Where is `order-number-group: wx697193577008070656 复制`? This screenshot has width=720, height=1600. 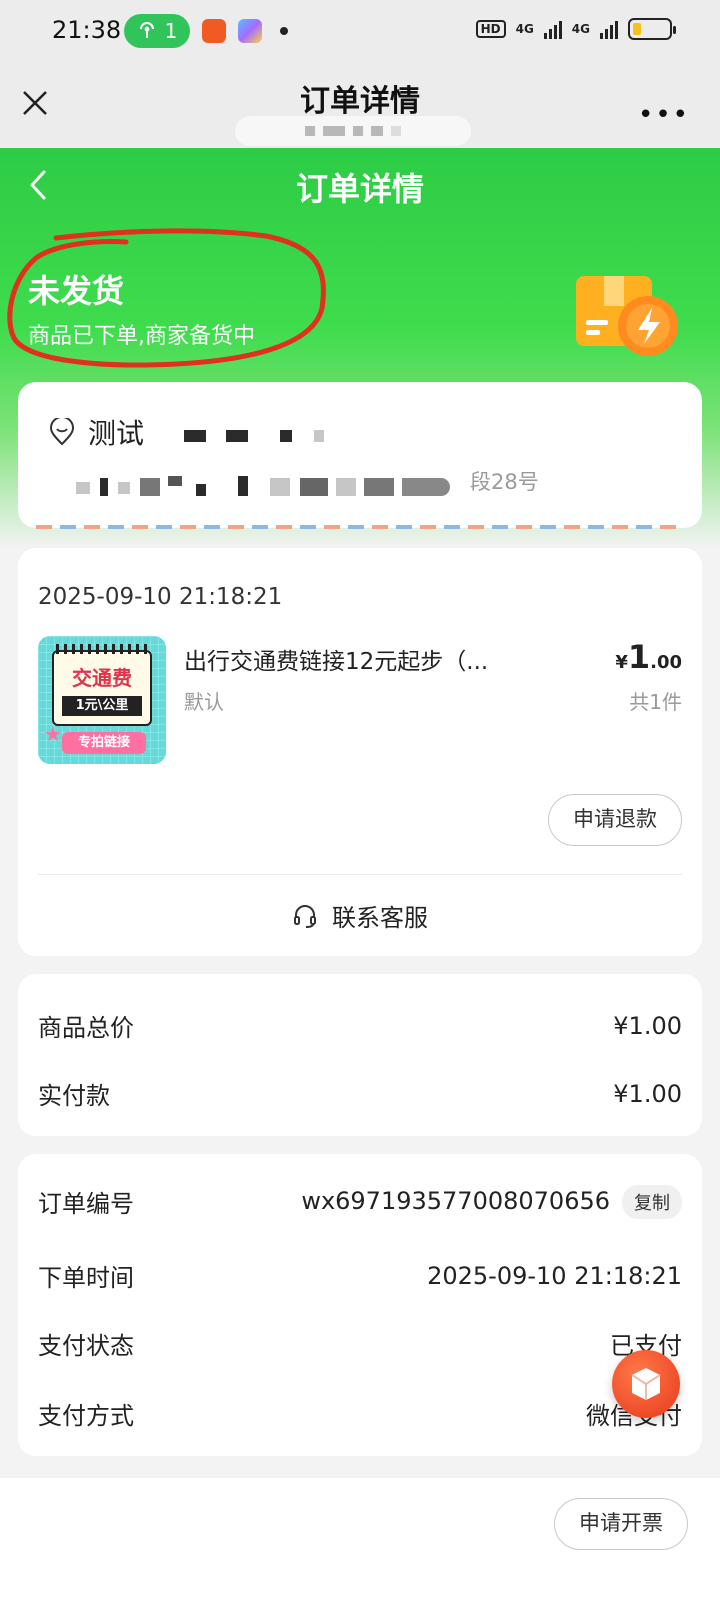 order-number-group: wx697193577008070656 复制 is located at coordinates (491, 1201).